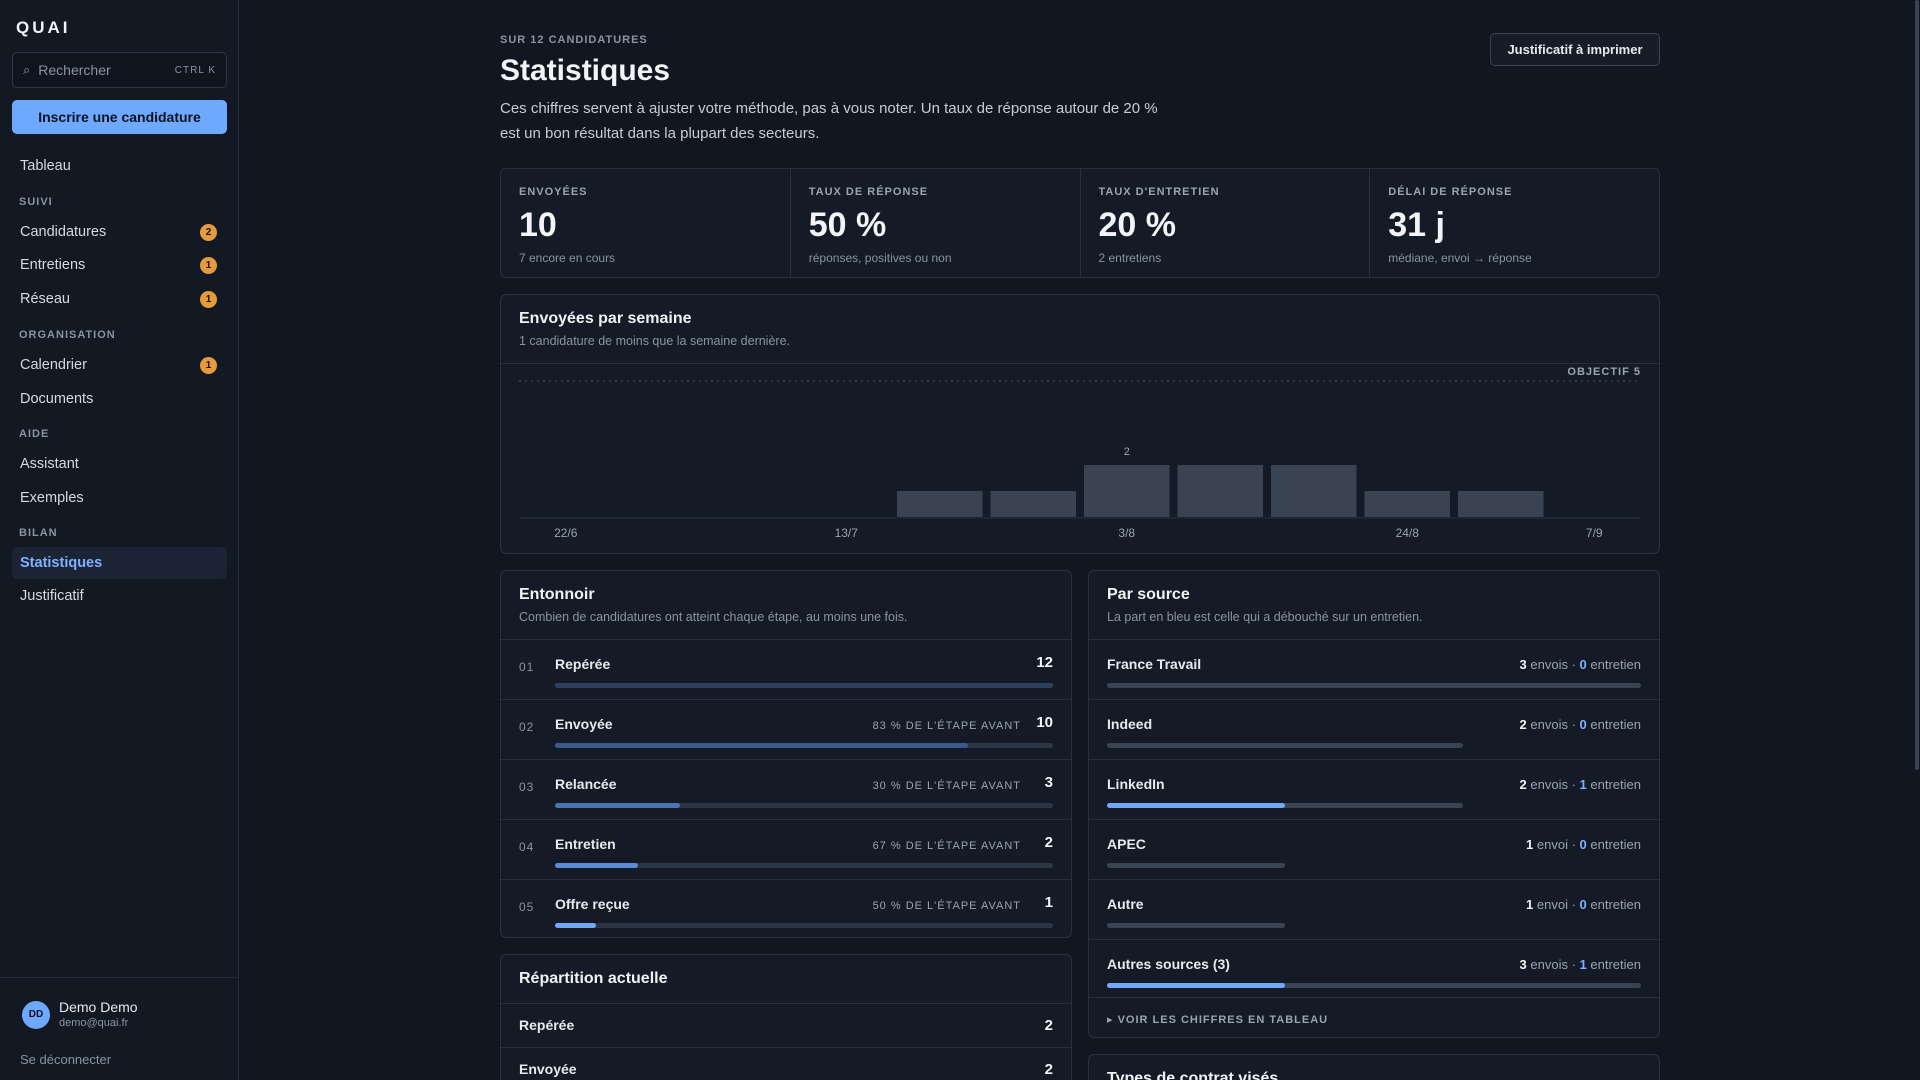  What do you see at coordinates (1580, 664) in the screenshot?
I see `source-meta: 3 envois · 0 entretien` at bounding box center [1580, 664].